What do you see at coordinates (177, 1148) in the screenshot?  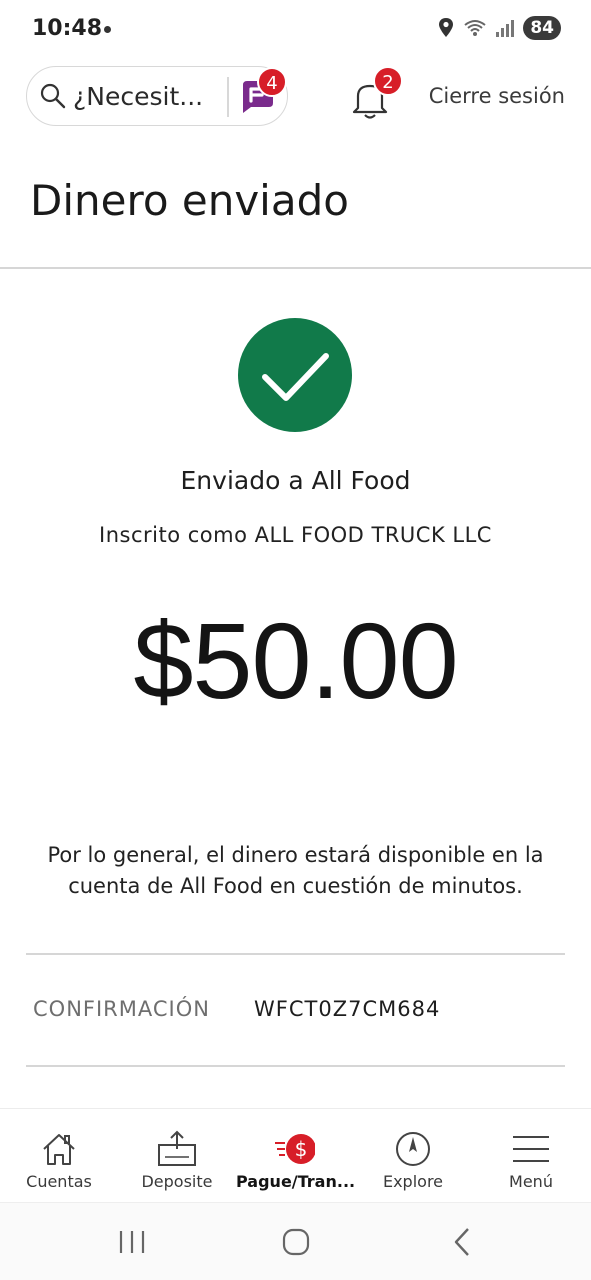 I see `deposit-icon` at bounding box center [177, 1148].